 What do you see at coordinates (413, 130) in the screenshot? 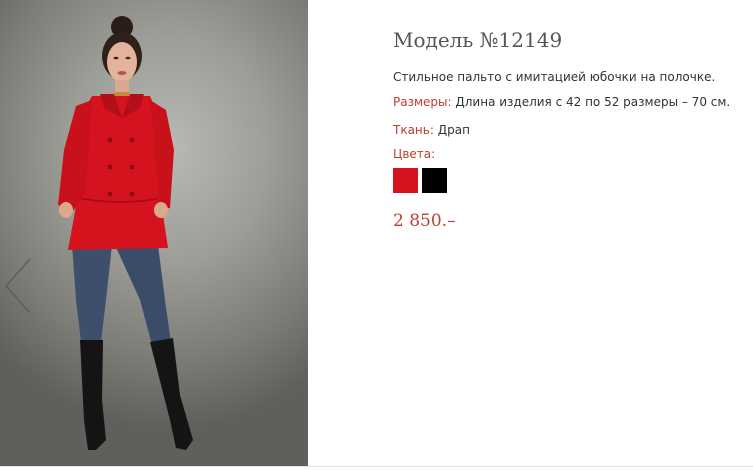
I see `fabric-label: Ткань:` at bounding box center [413, 130].